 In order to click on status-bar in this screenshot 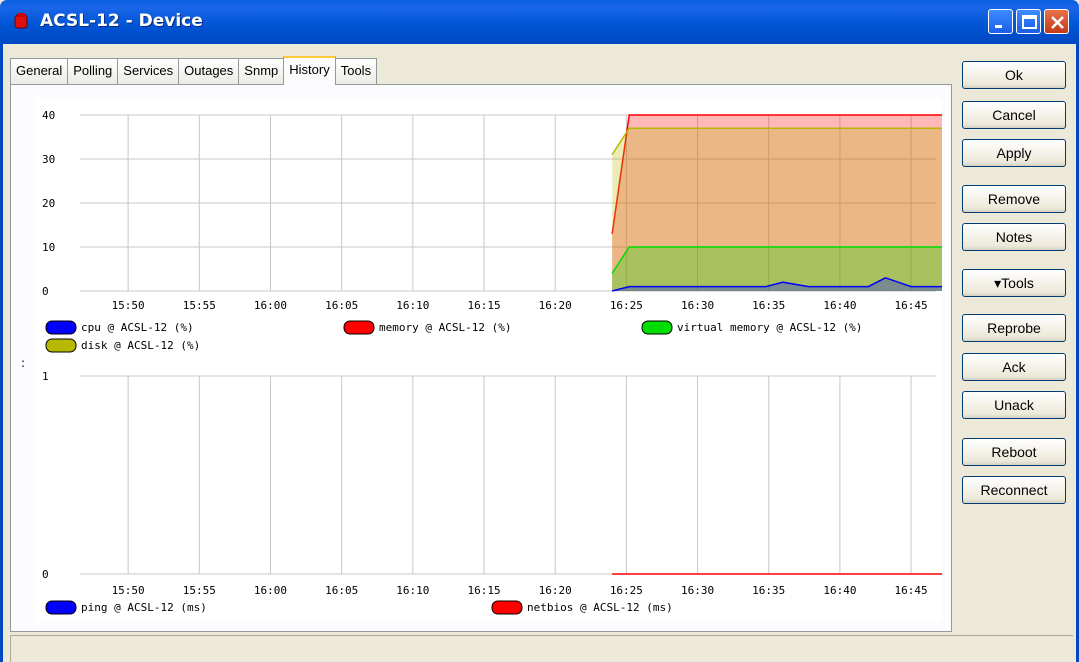, I will do `click(541, 648)`.